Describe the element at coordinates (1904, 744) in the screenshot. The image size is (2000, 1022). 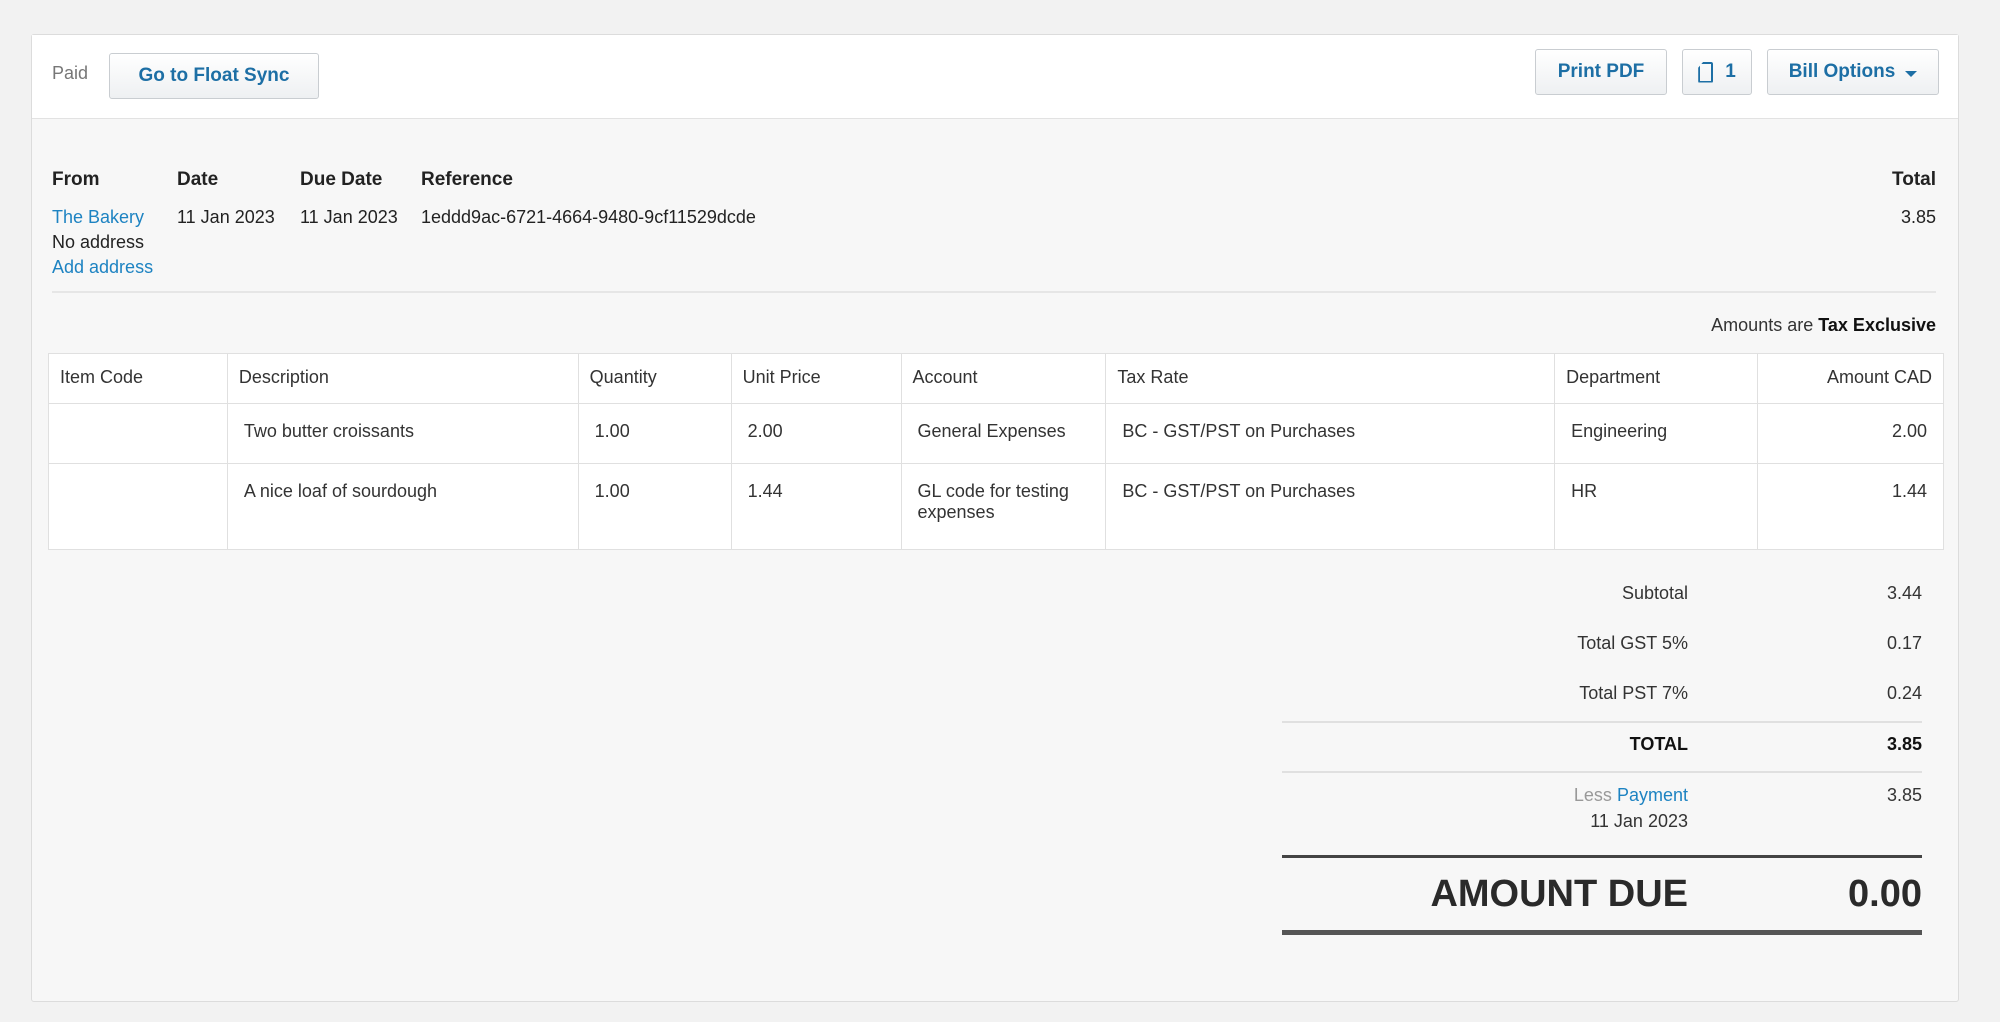
I see `total-line-value: 3.85` at that location.